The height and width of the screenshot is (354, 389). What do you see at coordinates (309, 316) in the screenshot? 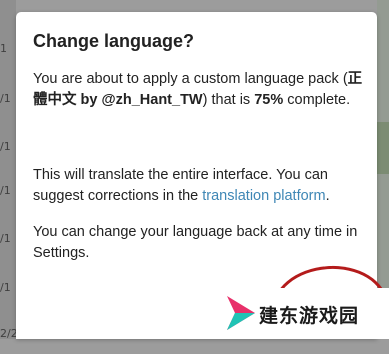
I see `watermark-text: 建东游戏园` at bounding box center [309, 316].